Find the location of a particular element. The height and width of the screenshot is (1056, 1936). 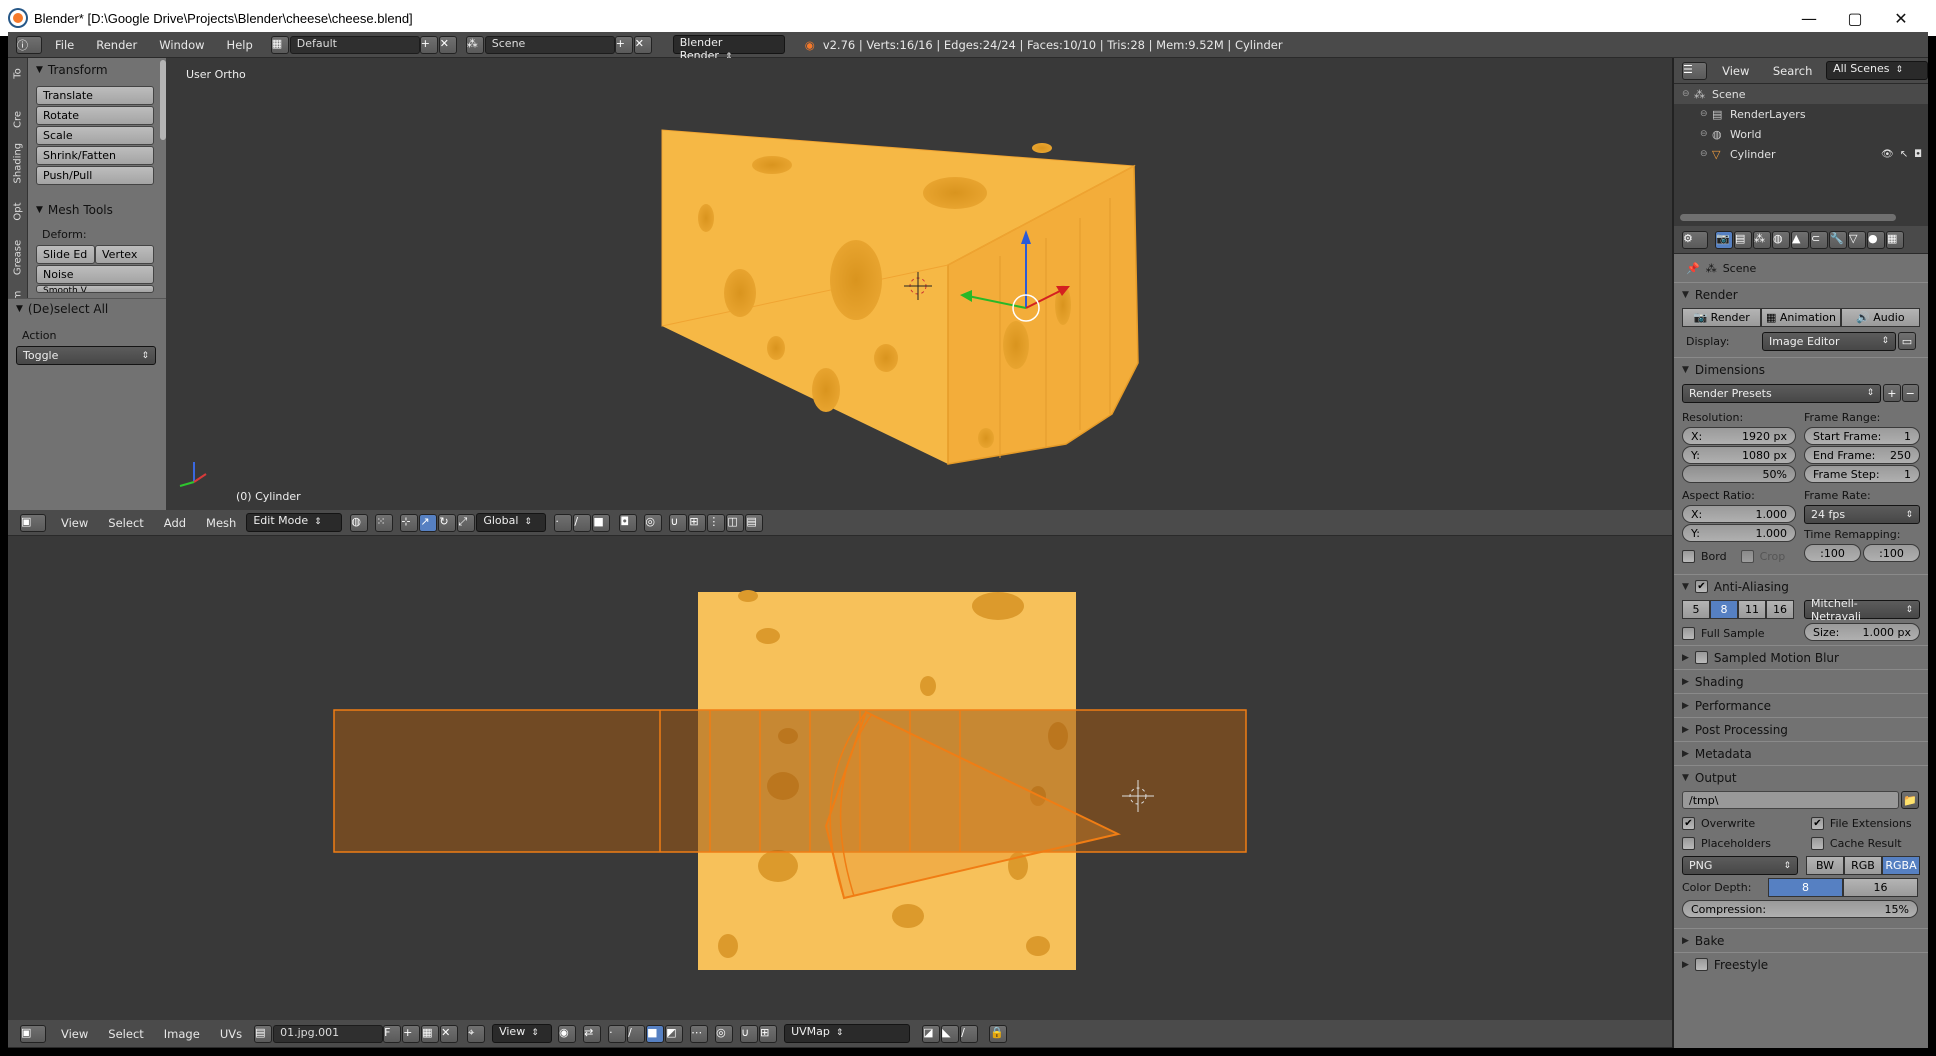

anti-aliasing-section-header: ▼ ✔ Anti-Aliasing is located at coordinates (1801, 586).